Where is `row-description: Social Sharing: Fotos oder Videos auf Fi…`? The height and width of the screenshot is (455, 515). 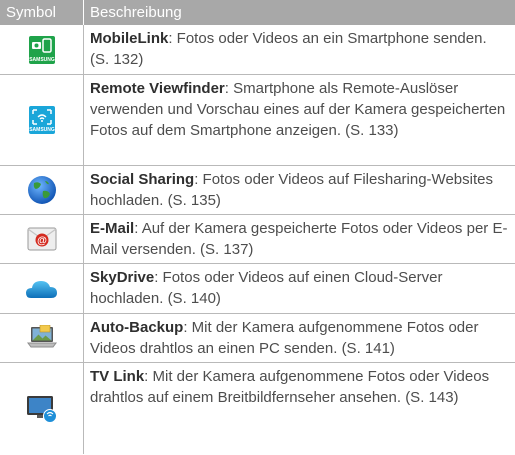
row-description: Social Sharing: Fotos oder Videos auf Fi… is located at coordinates (299, 190).